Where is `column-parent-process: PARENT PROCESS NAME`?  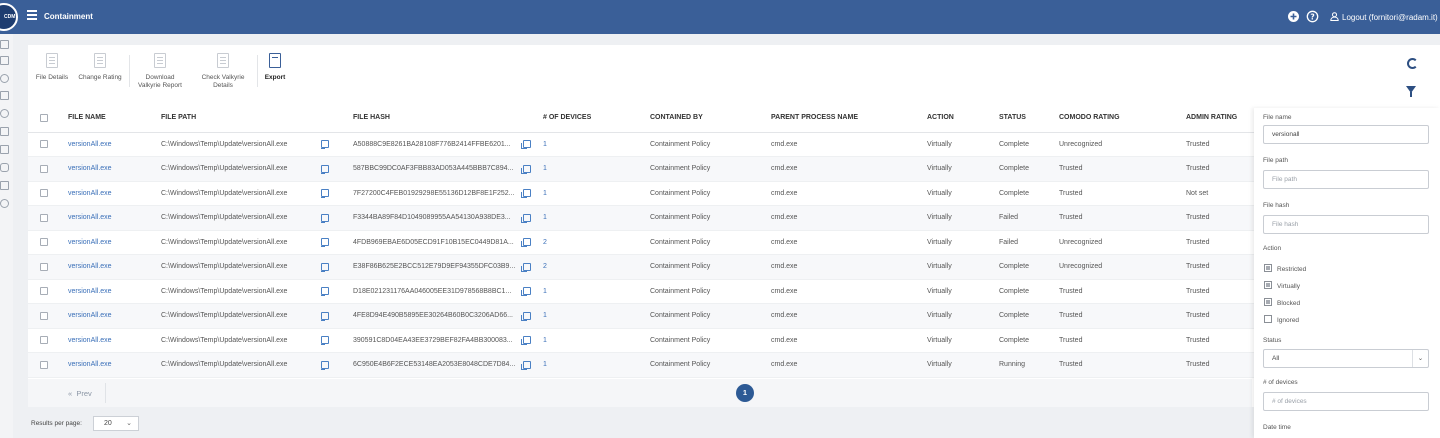
column-parent-process: PARENT PROCESS NAME is located at coordinates (849, 118).